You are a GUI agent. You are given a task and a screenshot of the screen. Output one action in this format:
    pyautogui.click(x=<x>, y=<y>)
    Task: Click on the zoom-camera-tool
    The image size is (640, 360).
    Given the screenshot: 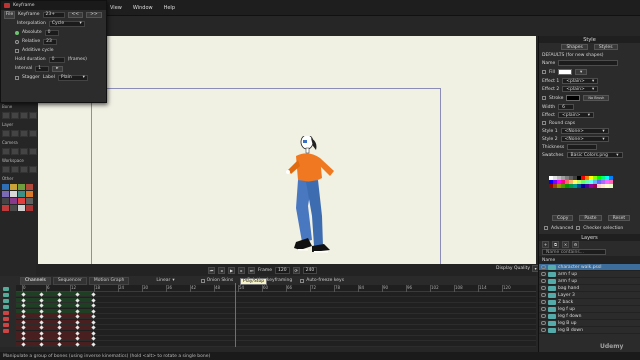 What is the action you would take?
    pyautogui.click(x=15, y=151)
    